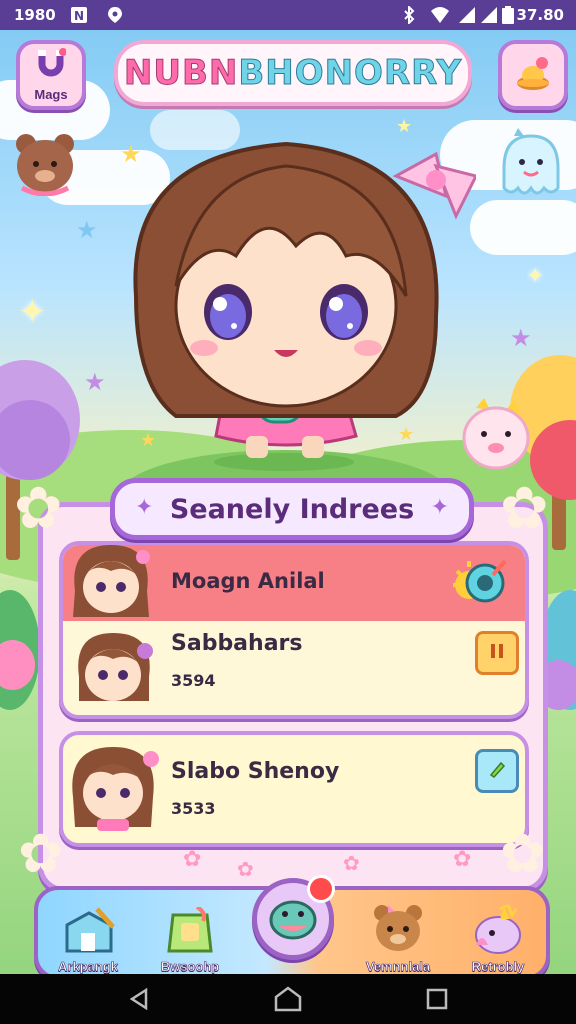  I want to click on mags-button: Mags, so click(51, 75).